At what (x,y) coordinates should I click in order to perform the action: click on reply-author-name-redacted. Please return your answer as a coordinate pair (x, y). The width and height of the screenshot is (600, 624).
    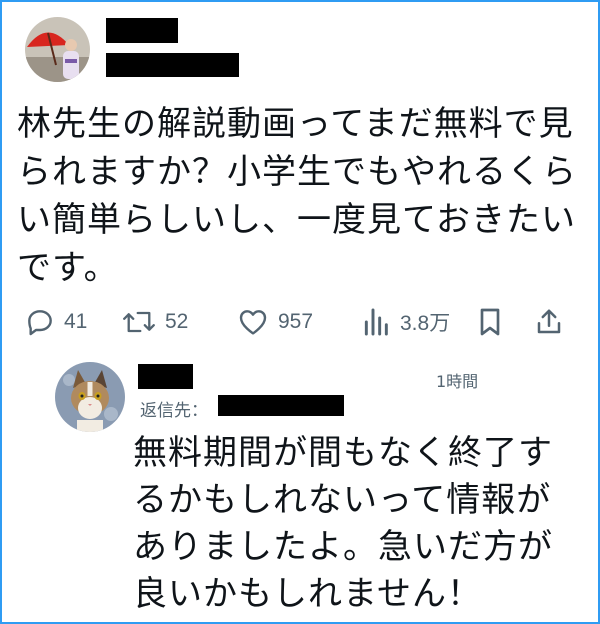
    Looking at the image, I should click on (165, 376).